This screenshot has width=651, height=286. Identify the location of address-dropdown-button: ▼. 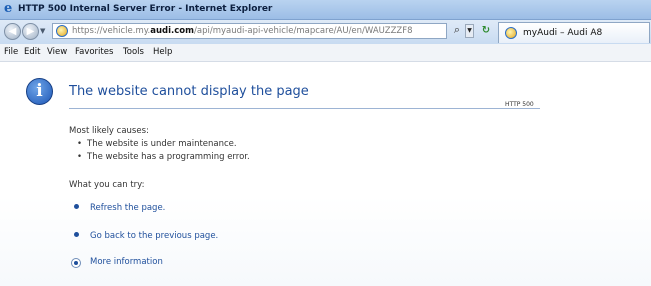
(469, 31).